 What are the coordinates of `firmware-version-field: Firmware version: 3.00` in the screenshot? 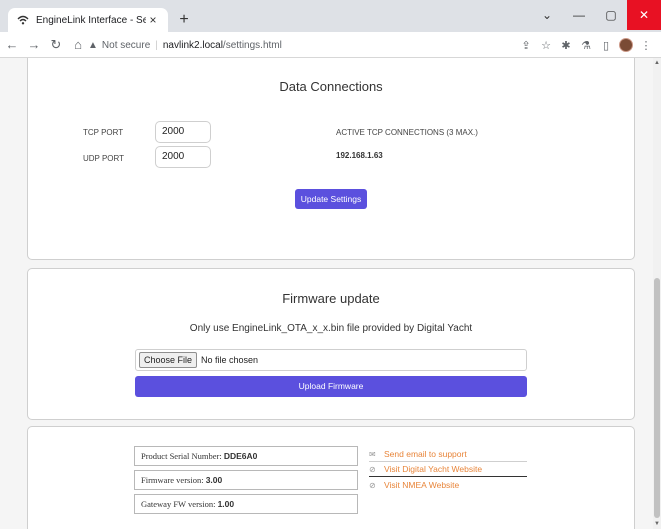 It's located at (246, 480).